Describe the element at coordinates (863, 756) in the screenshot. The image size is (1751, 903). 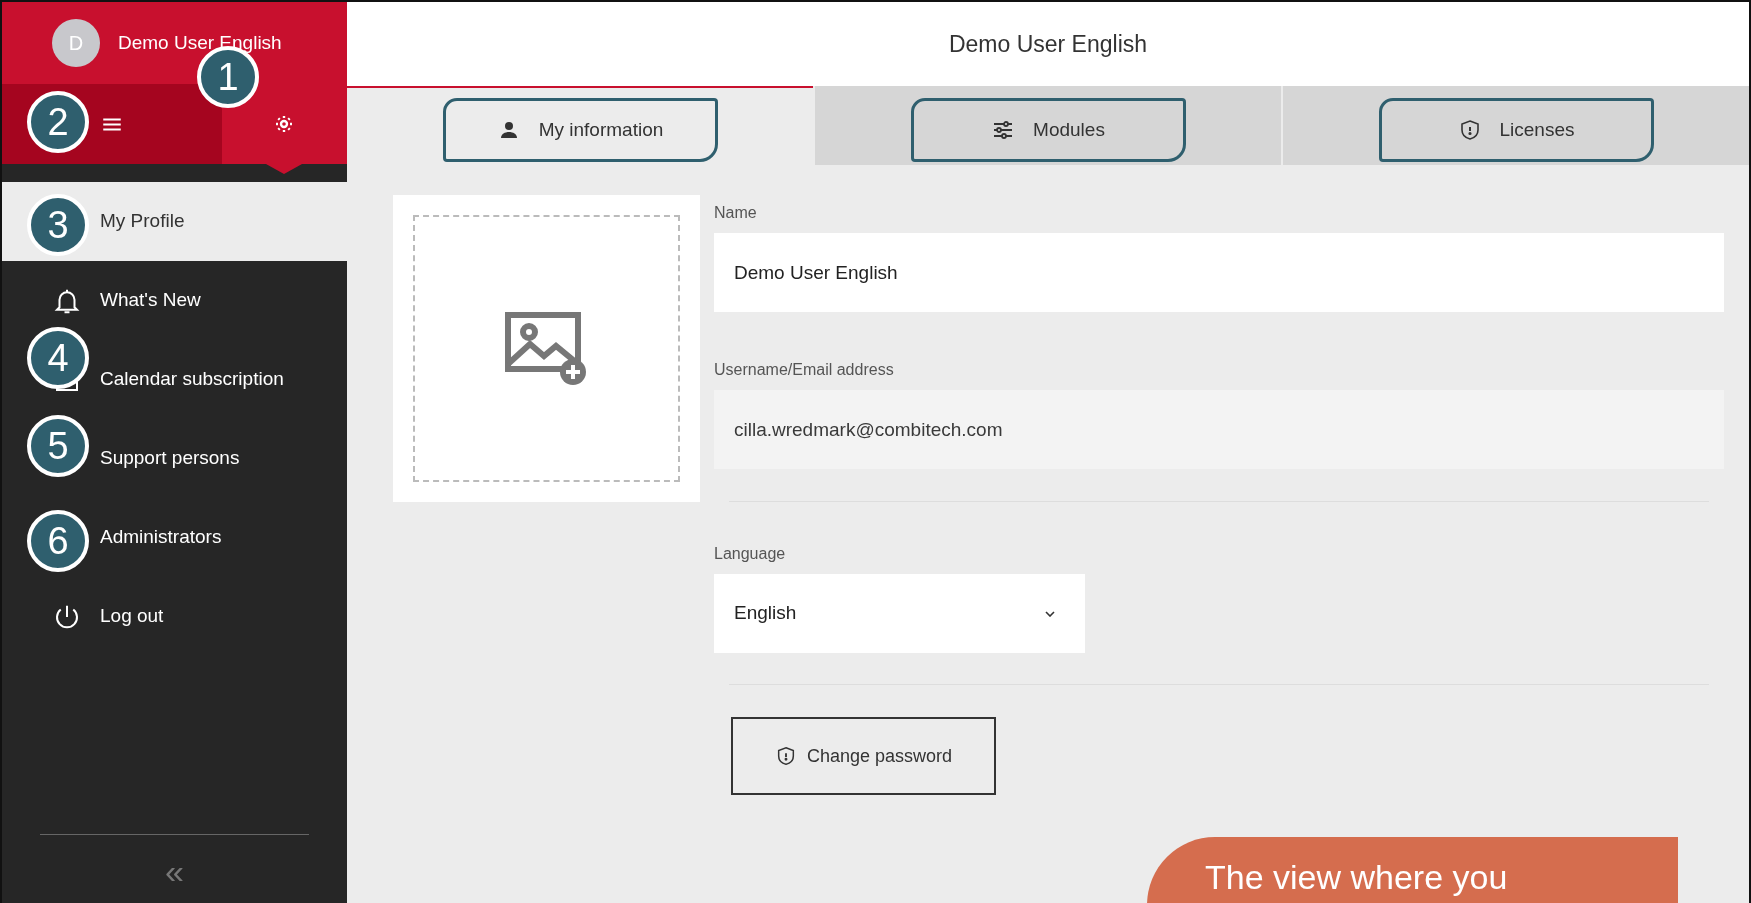
I see `change-password-button: Change password` at that location.